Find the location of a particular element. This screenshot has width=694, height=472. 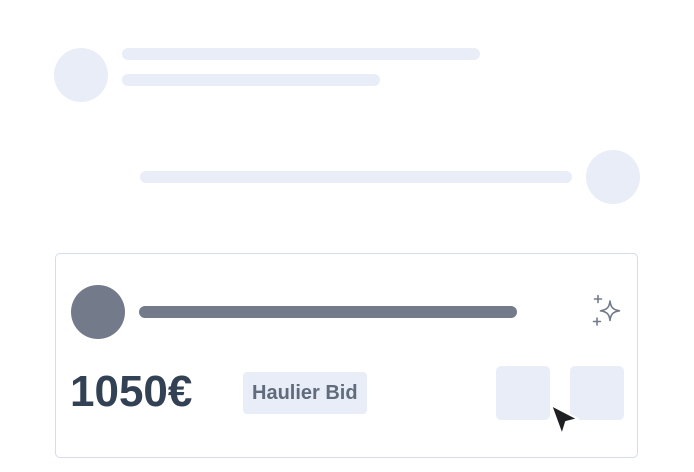

bid-type-badge: Haulier Bid is located at coordinates (305, 393).